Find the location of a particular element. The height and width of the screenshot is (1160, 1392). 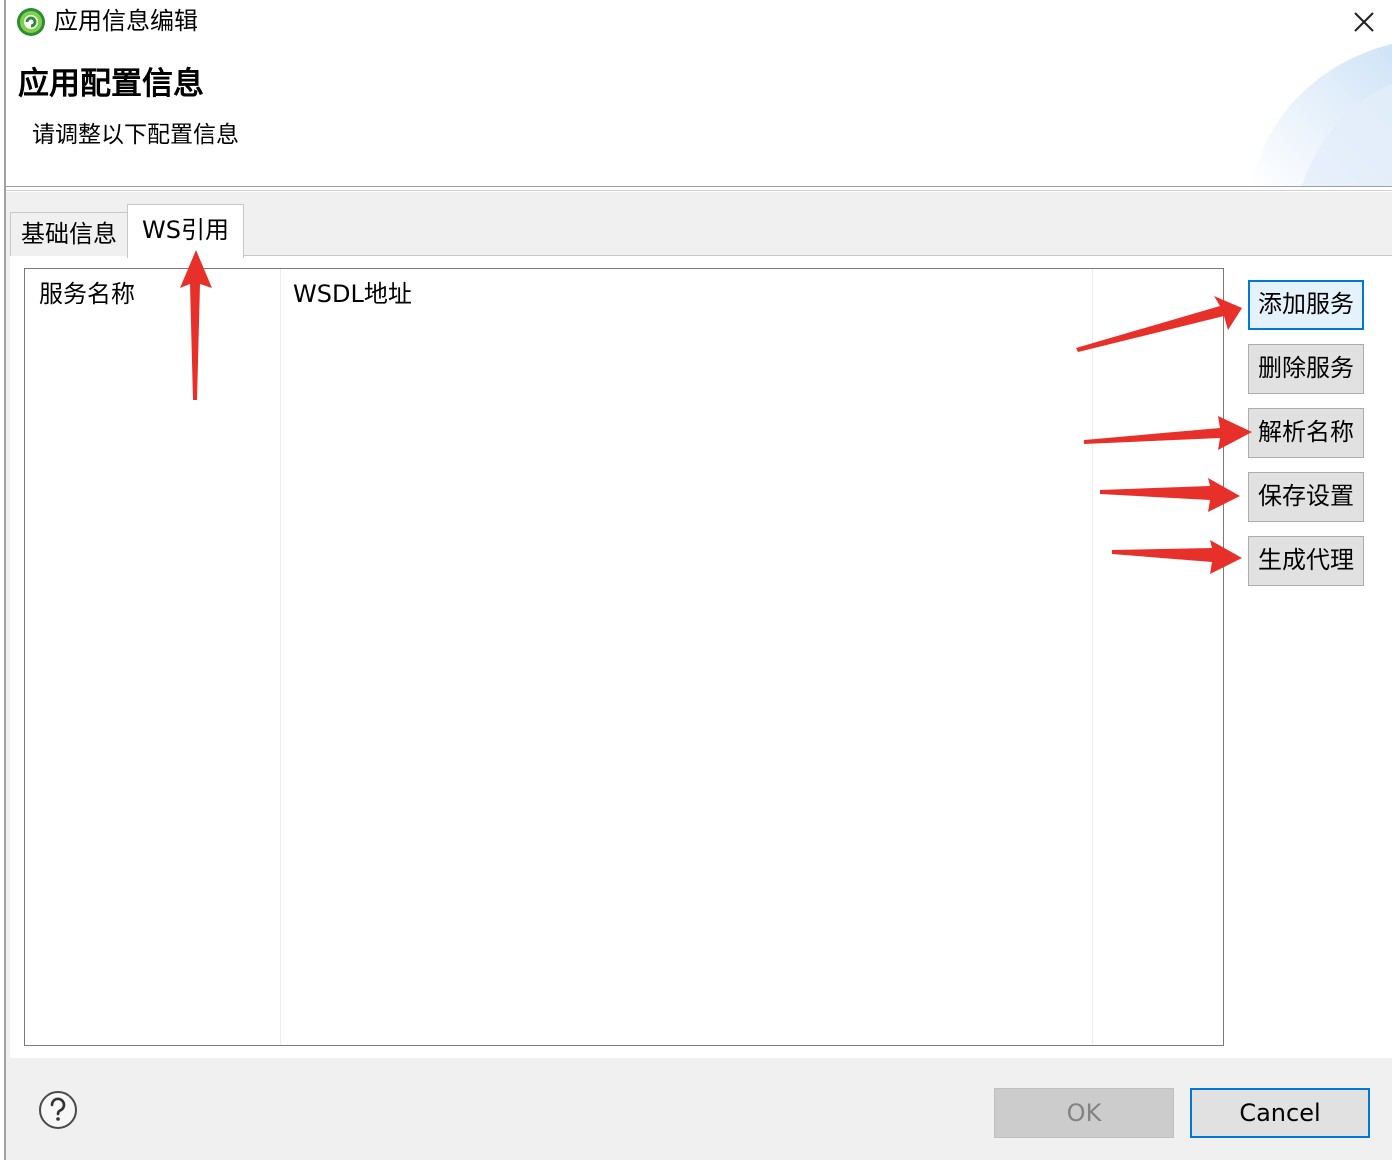

parse-name-button: 解析名称 is located at coordinates (1306, 433).